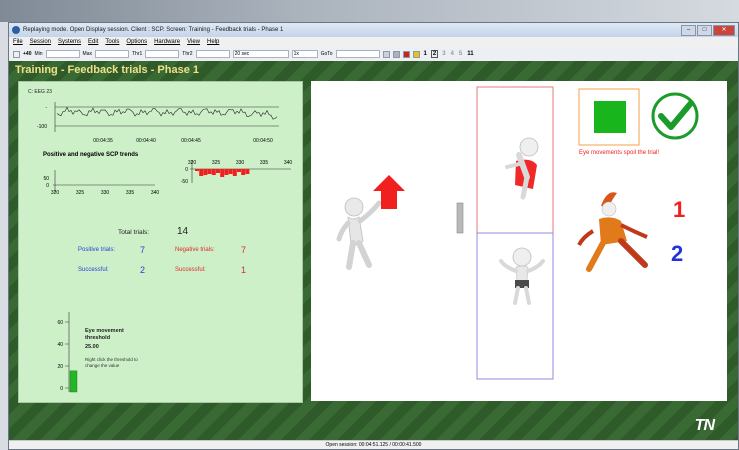 The image size is (739, 450). What do you see at coordinates (184, 182) in the screenshot?
I see `neg-trend-ytick: -50` at bounding box center [184, 182].